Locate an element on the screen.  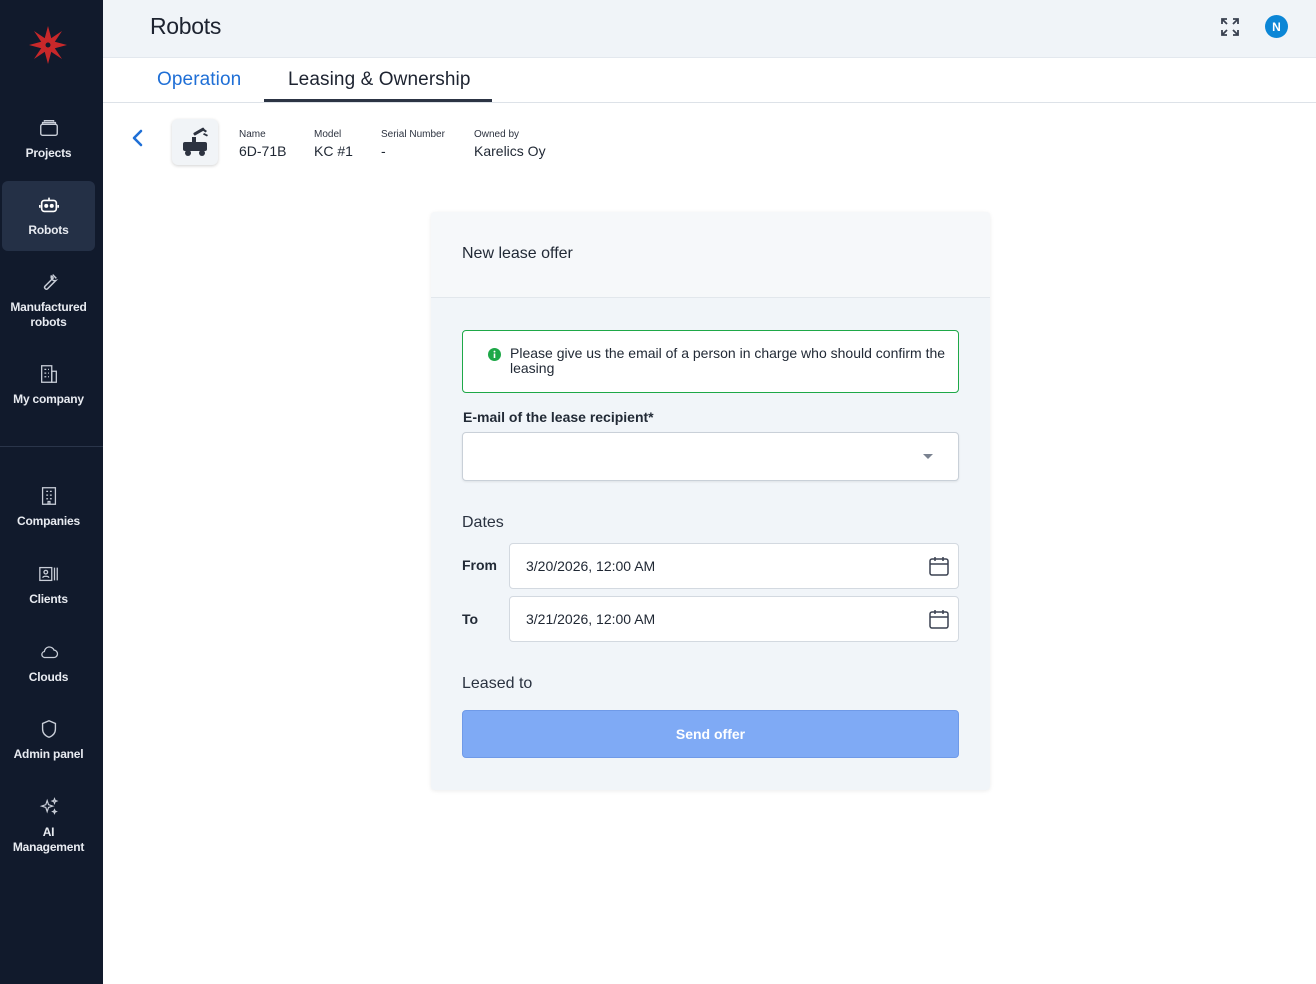
back-chevron-icon is located at coordinates (138, 138).